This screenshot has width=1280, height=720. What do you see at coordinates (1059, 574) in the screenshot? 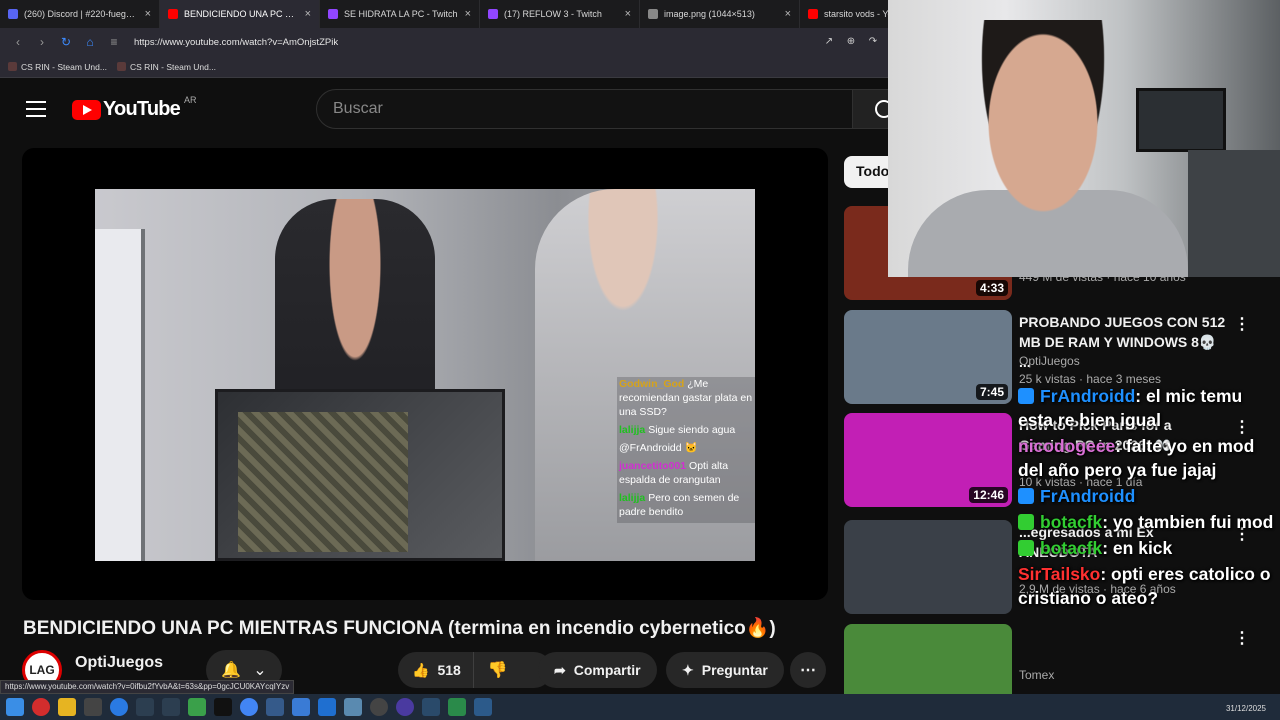
I see `chat-username: SirTailsko` at bounding box center [1059, 574].